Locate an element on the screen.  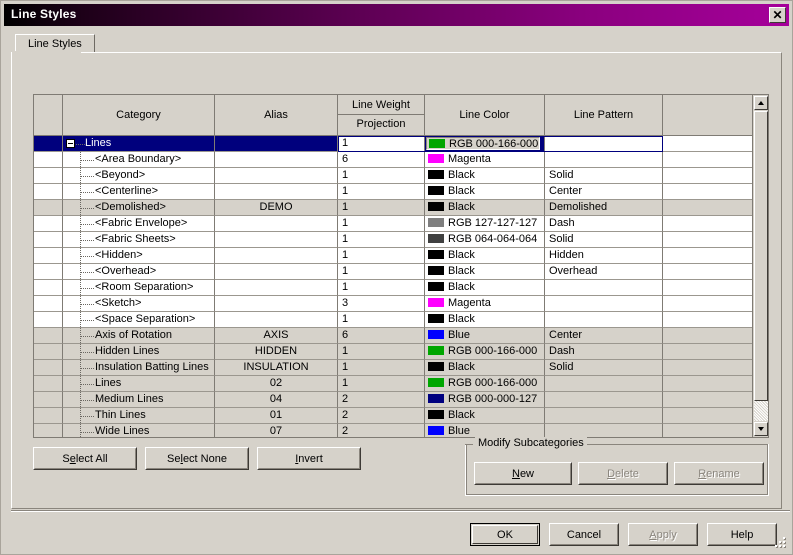
cell-line-weight: 3 is located at coordinates (381, 304).